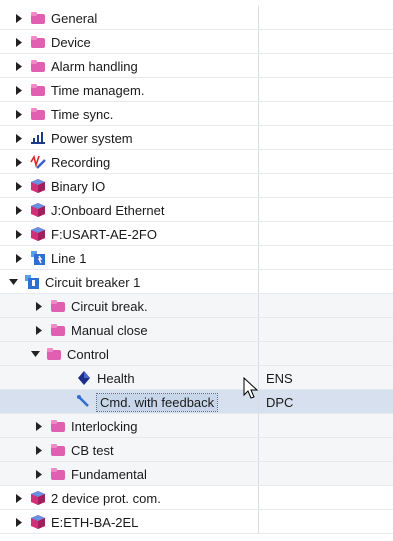 Image resolution: width=393 pixels, height=541 pixels. Describe the element at coordinates (104, 426) in the screenshot. I see `tree-row-label: Interlocking` at that location.